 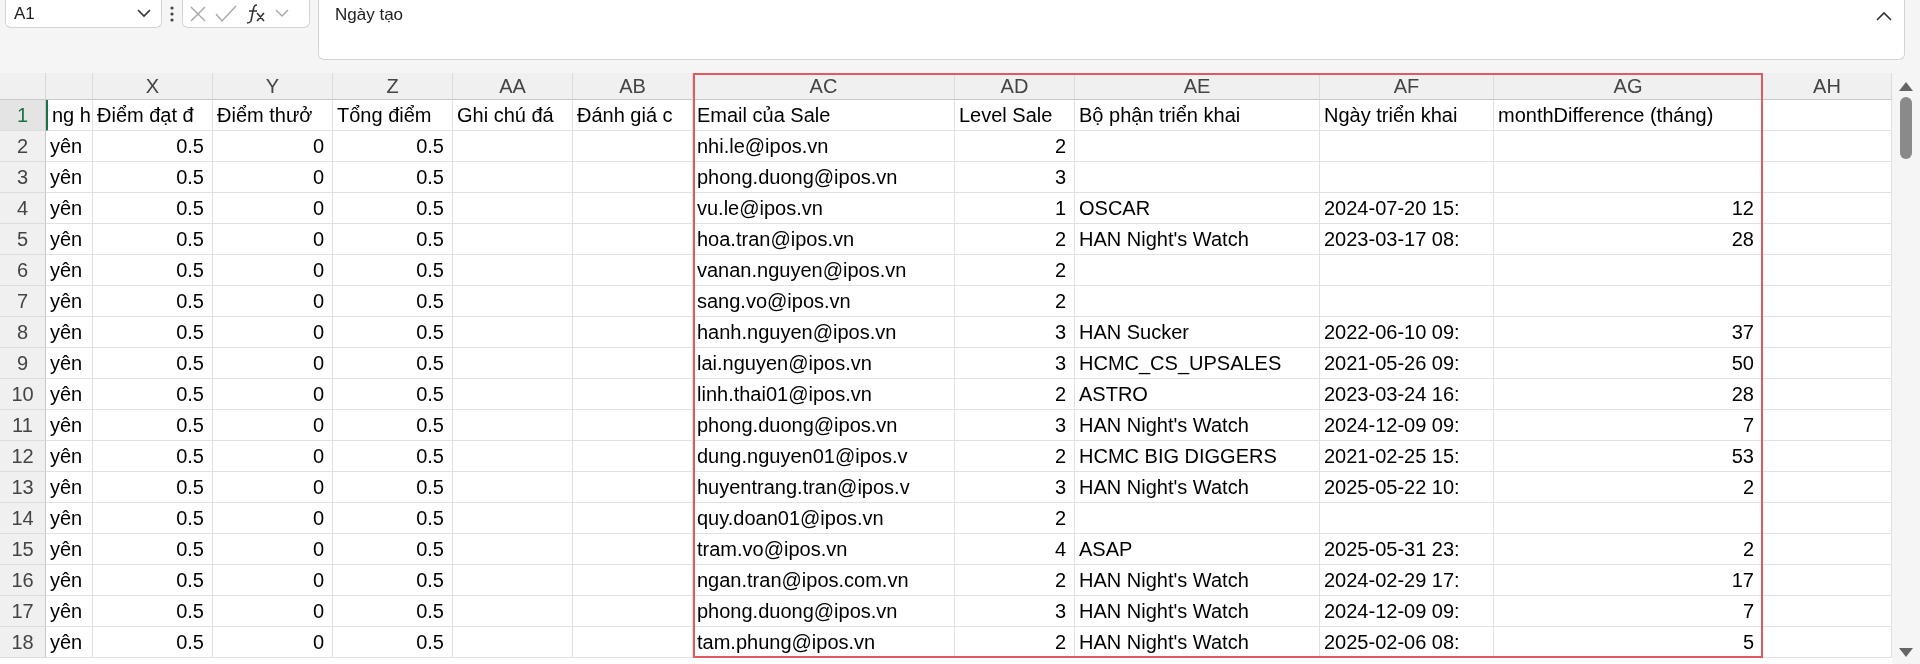 I want to click on row-header: 5, so click(x=23, y=239).